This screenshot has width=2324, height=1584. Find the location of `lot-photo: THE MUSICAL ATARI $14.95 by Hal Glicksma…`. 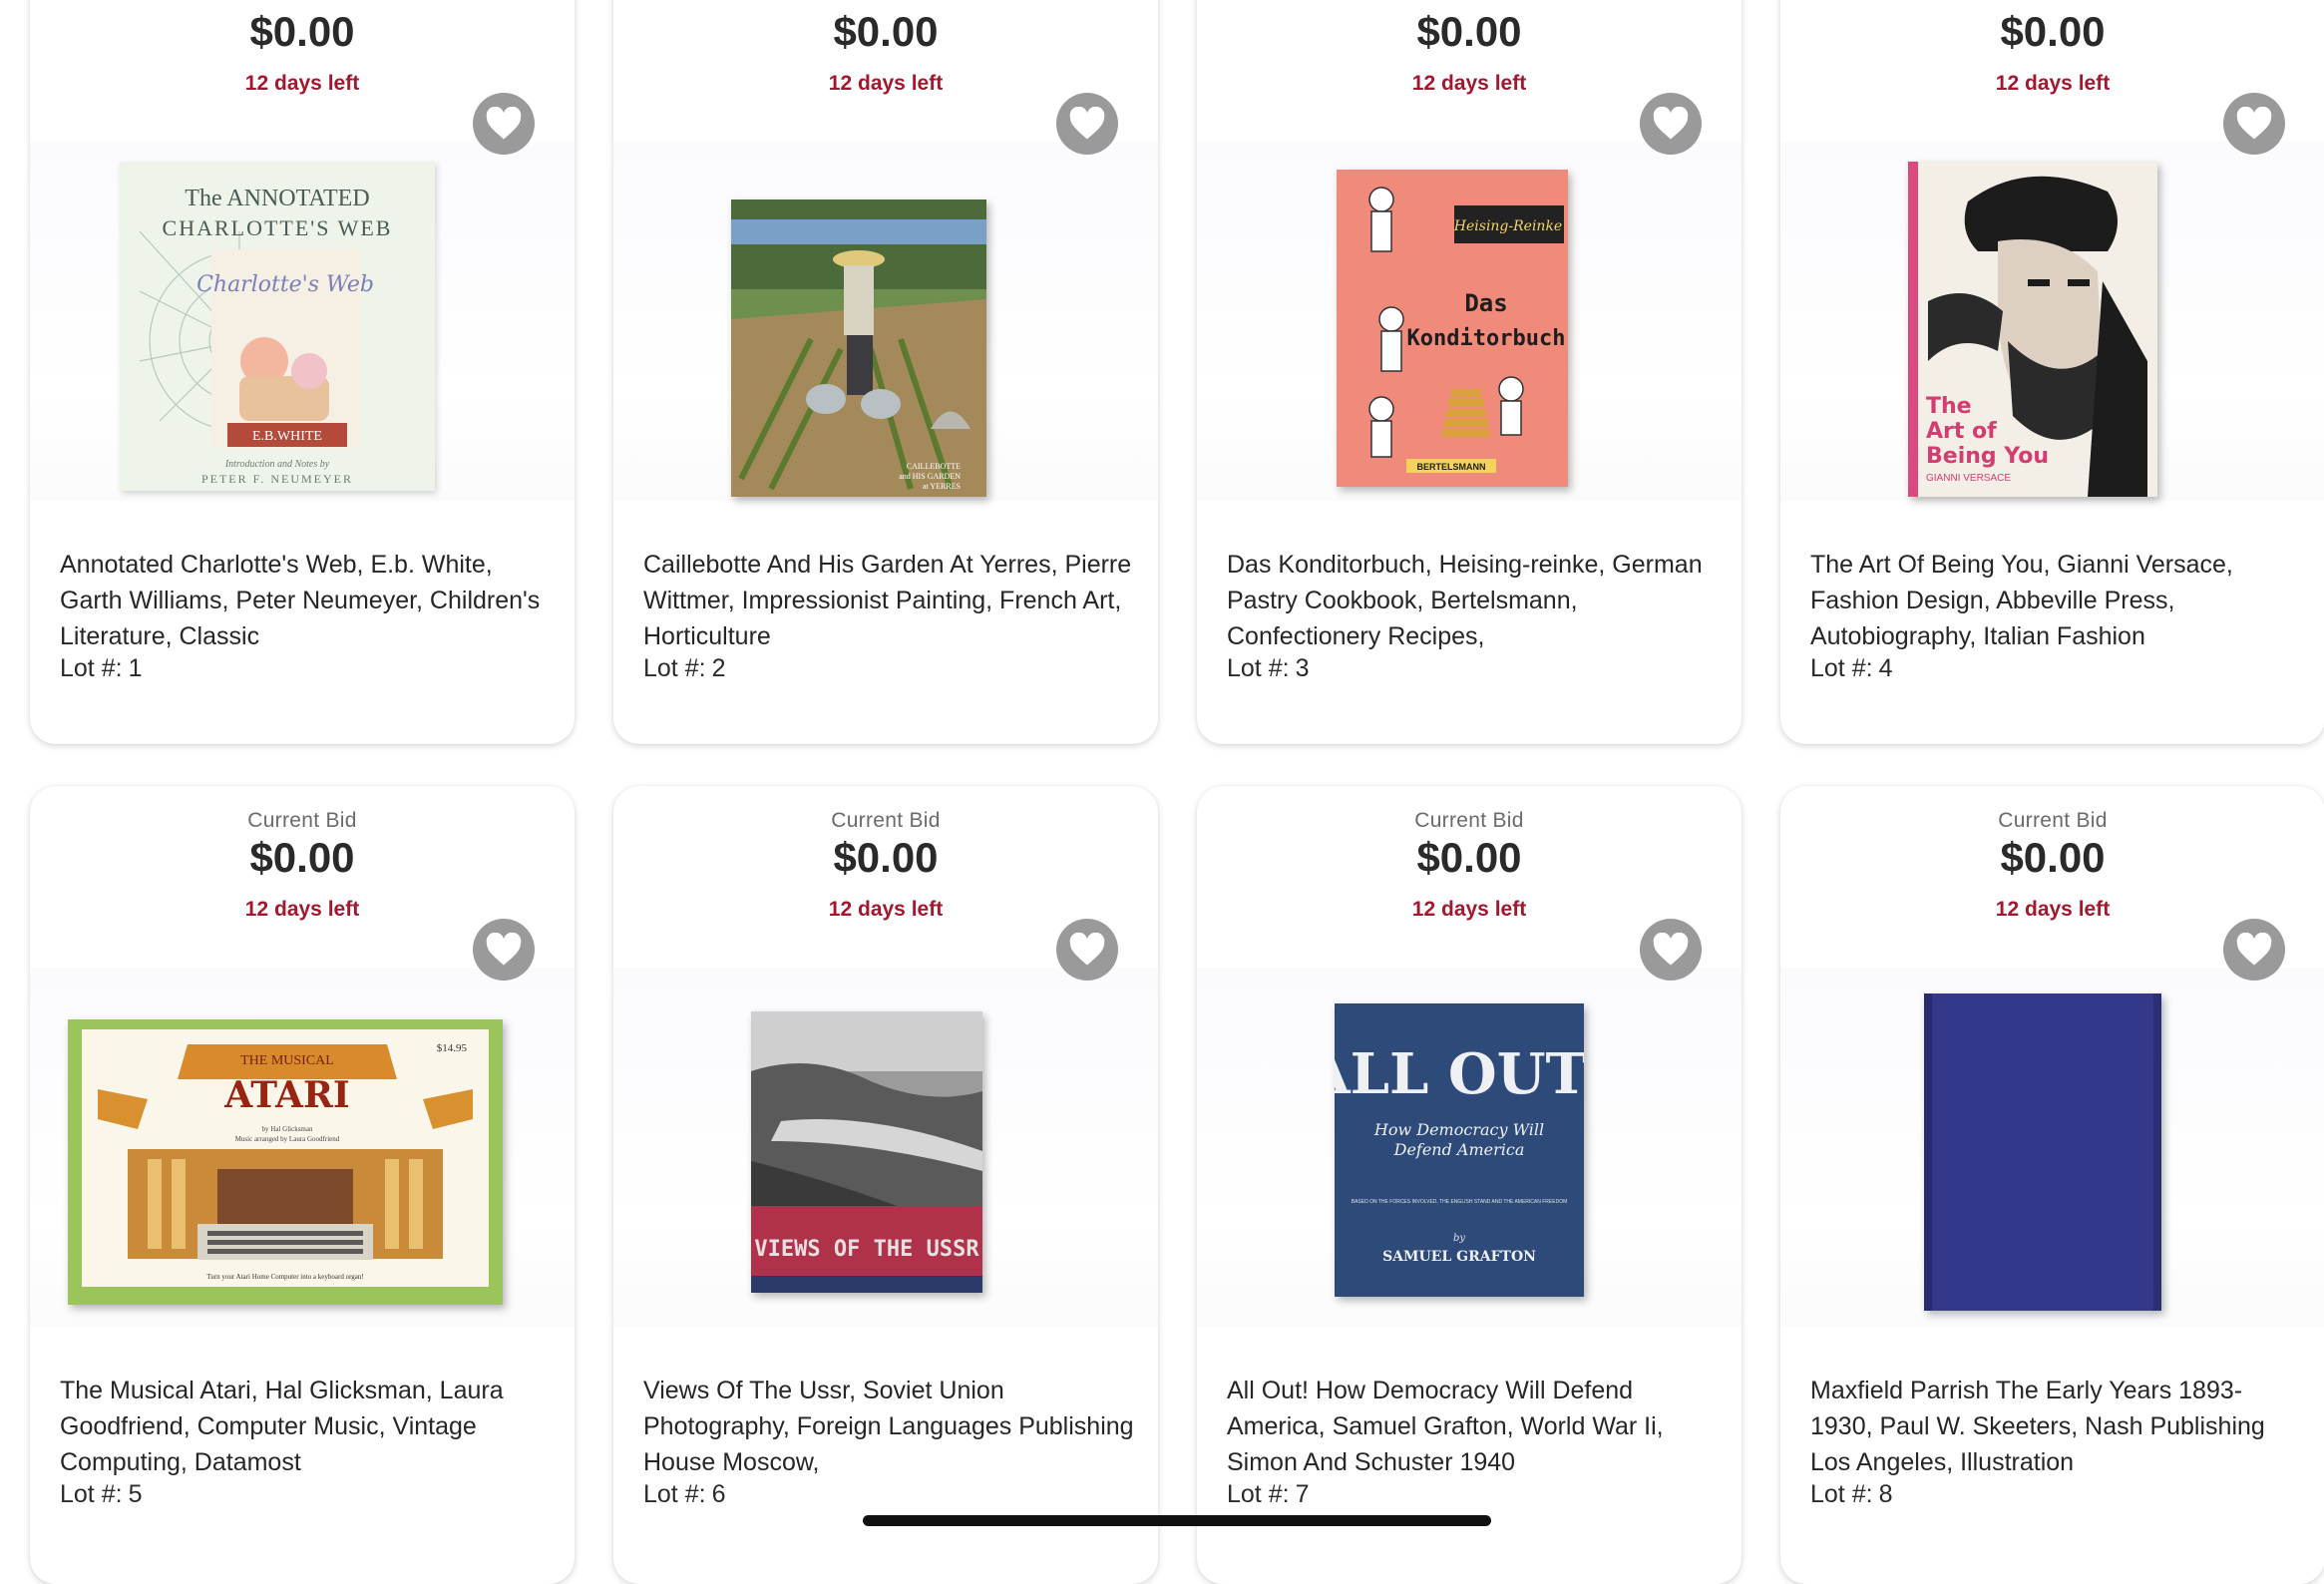

lot-photo: THE MUSICAL ATARI $14.95 by Hal Glicksma… is located at coordinates (302, 1147).